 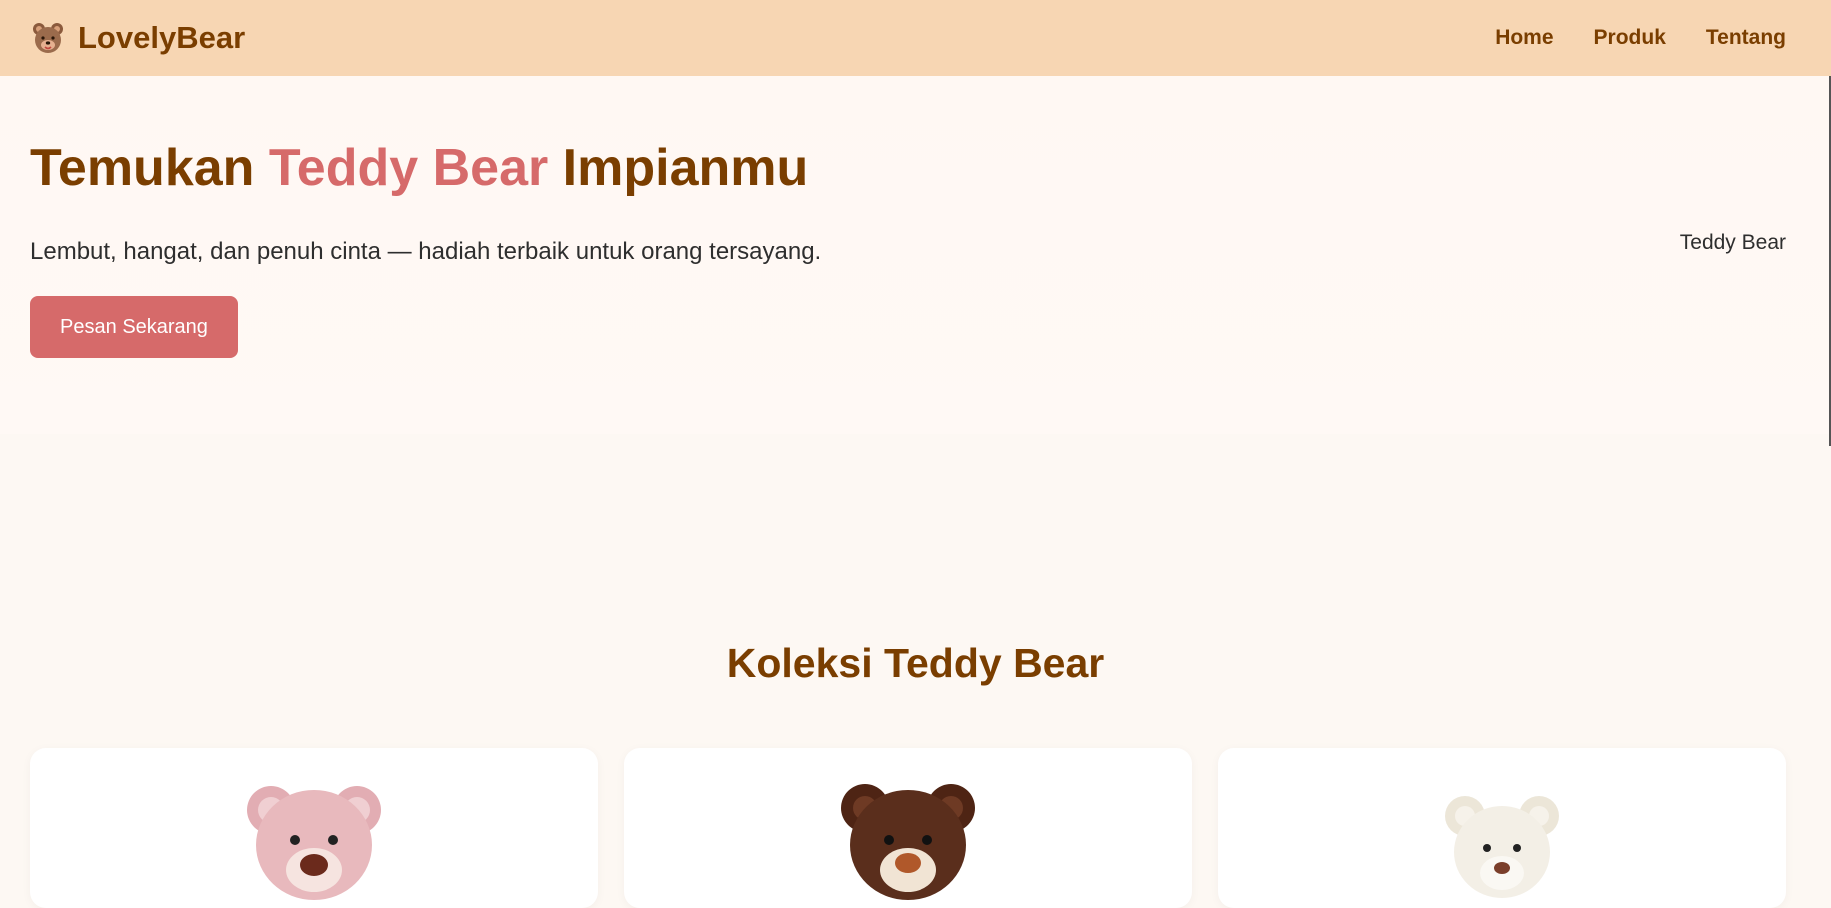 I want to click on nav-produk-link: Produk, so click(x=1630, y=38).